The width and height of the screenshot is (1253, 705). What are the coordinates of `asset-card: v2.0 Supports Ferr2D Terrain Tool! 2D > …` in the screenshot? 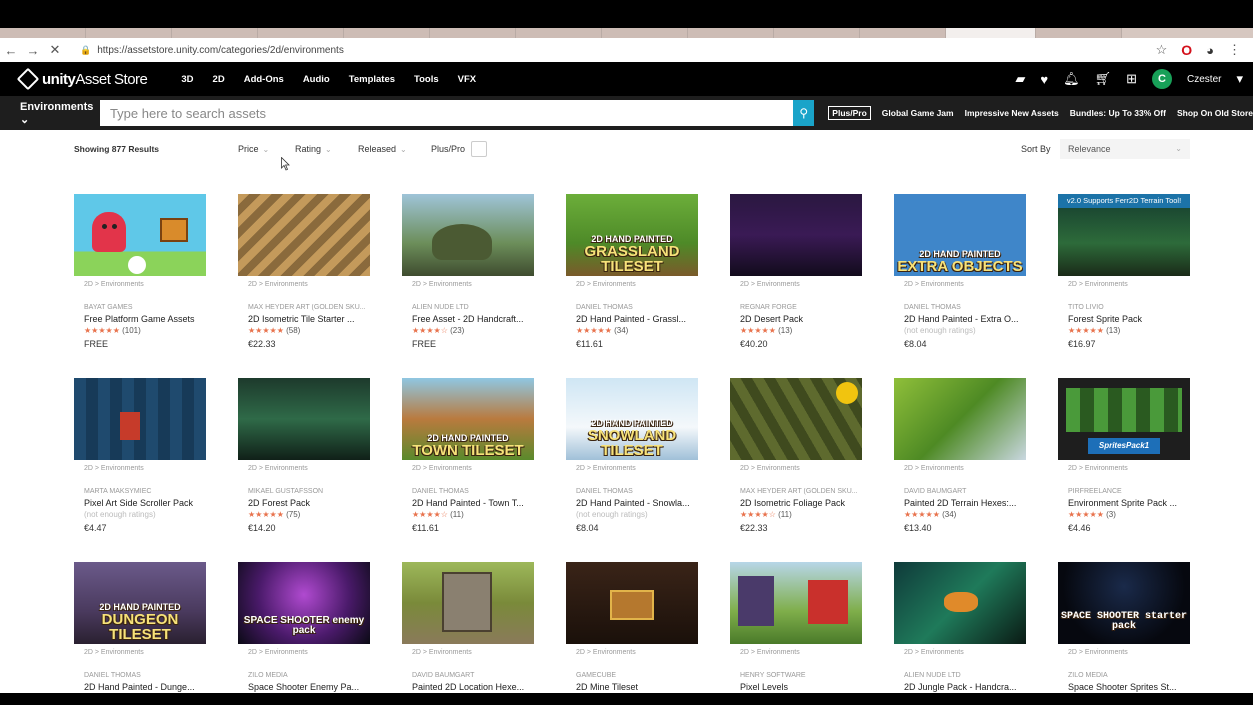 It's located at (1124, 271).